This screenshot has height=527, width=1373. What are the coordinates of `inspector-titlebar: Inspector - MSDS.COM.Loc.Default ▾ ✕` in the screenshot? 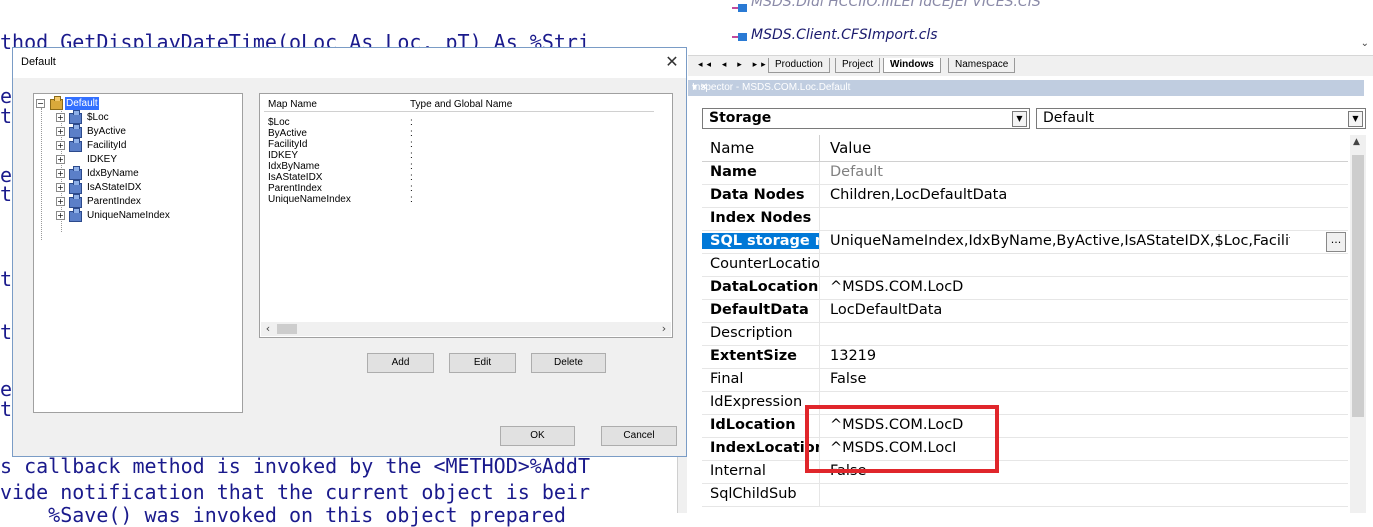 It's located at (1026, 88).